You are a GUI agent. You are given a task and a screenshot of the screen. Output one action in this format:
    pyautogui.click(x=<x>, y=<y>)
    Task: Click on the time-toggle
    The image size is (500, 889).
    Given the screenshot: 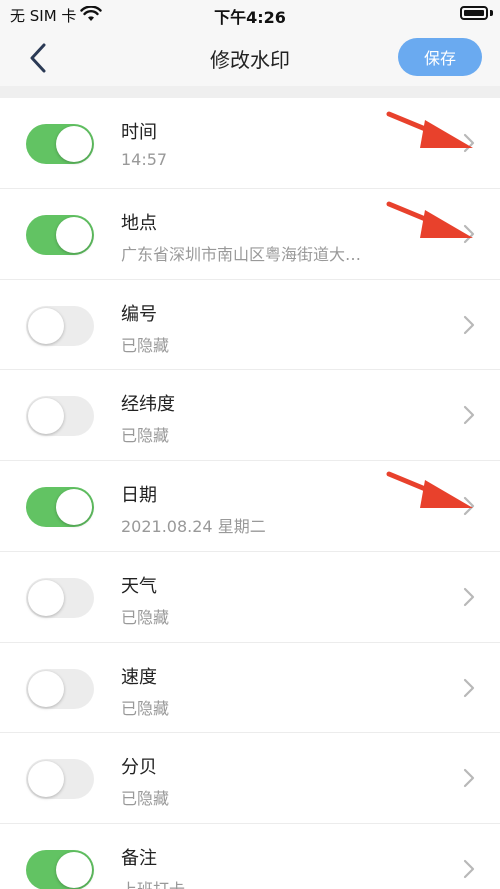 What is the action you would take?
    pyautogui.click(x=60, y=144)
    